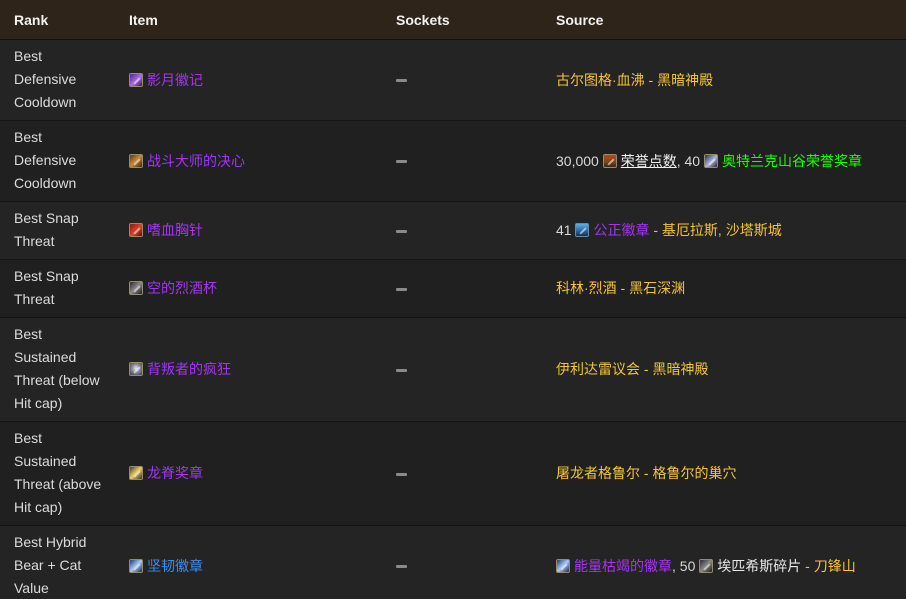  I want to click on source-npc-link: 屠龙者格鲁尔, so click(598, 473).